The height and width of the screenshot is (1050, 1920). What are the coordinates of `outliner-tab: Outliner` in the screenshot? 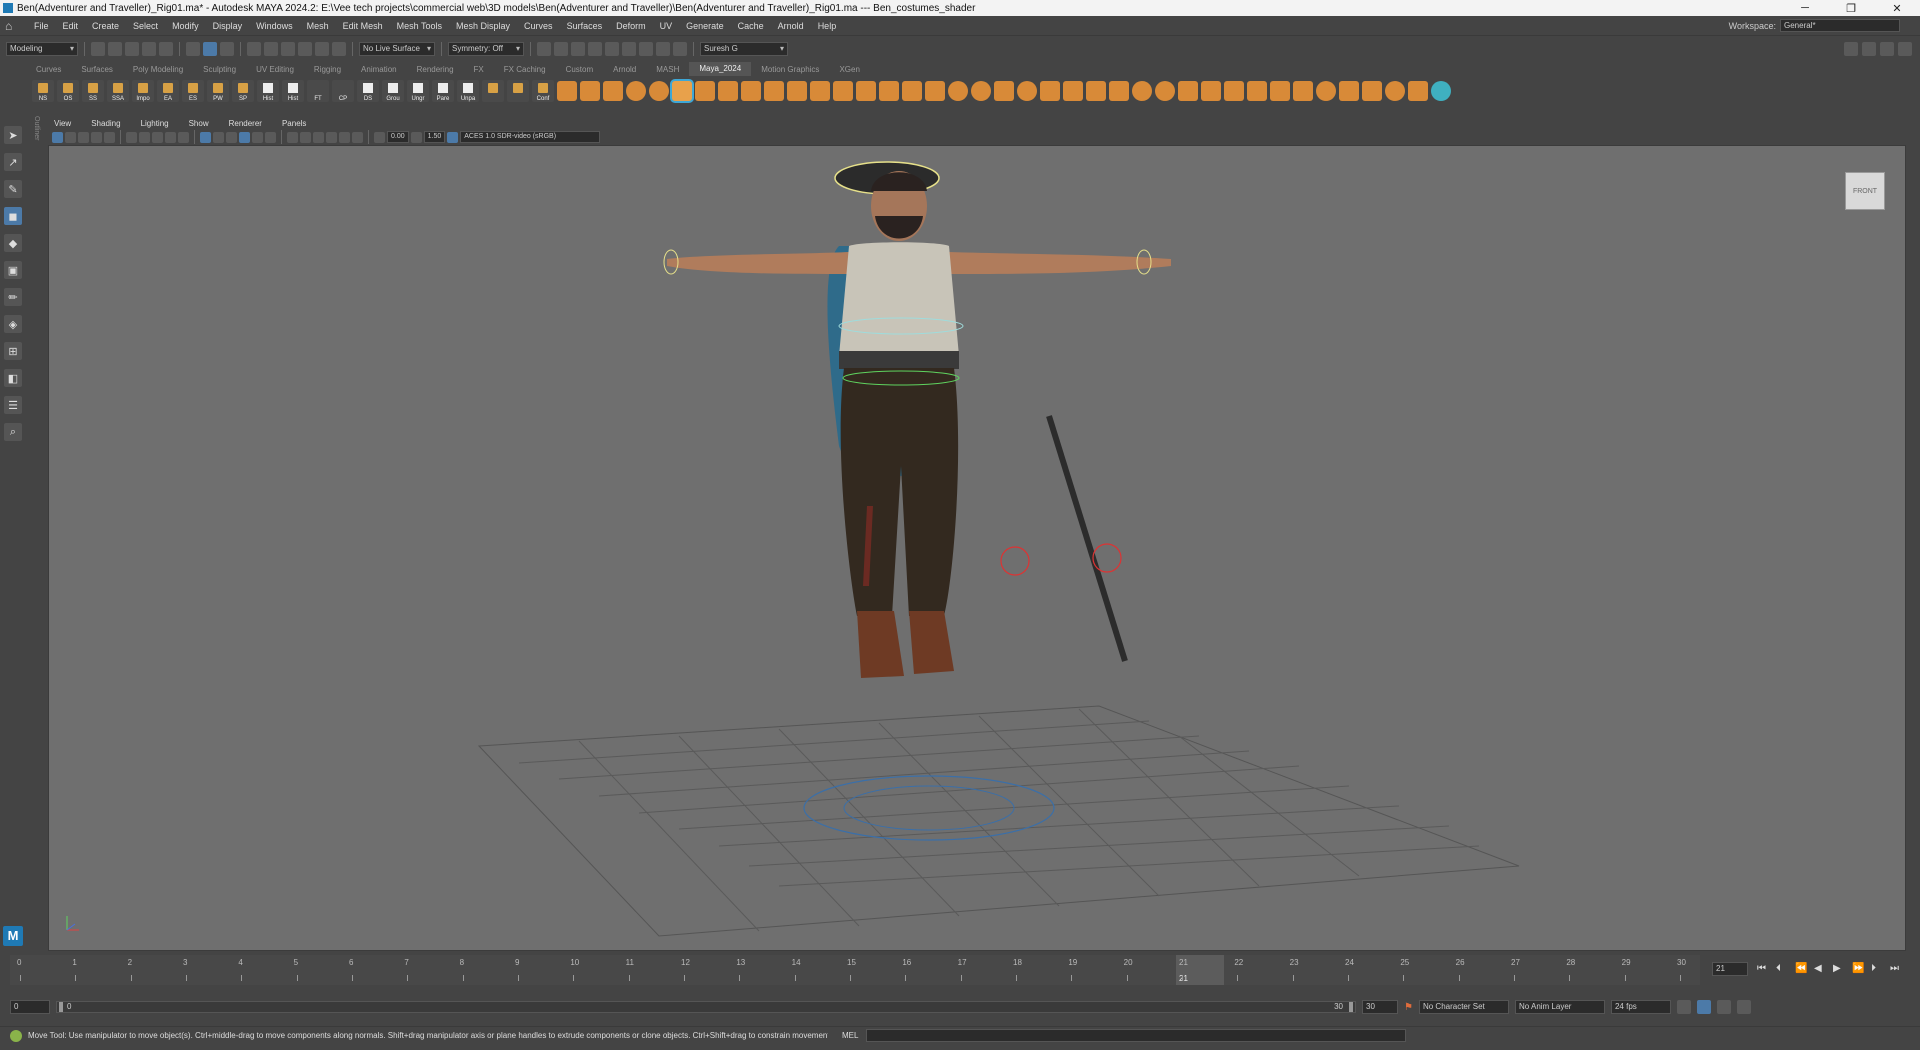 It's located at (35, 136).